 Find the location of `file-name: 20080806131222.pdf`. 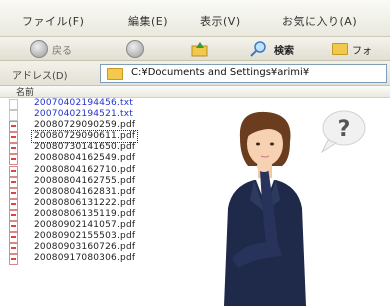

file-name: 20080806131222.pdf is located at coordinates (85, 202).